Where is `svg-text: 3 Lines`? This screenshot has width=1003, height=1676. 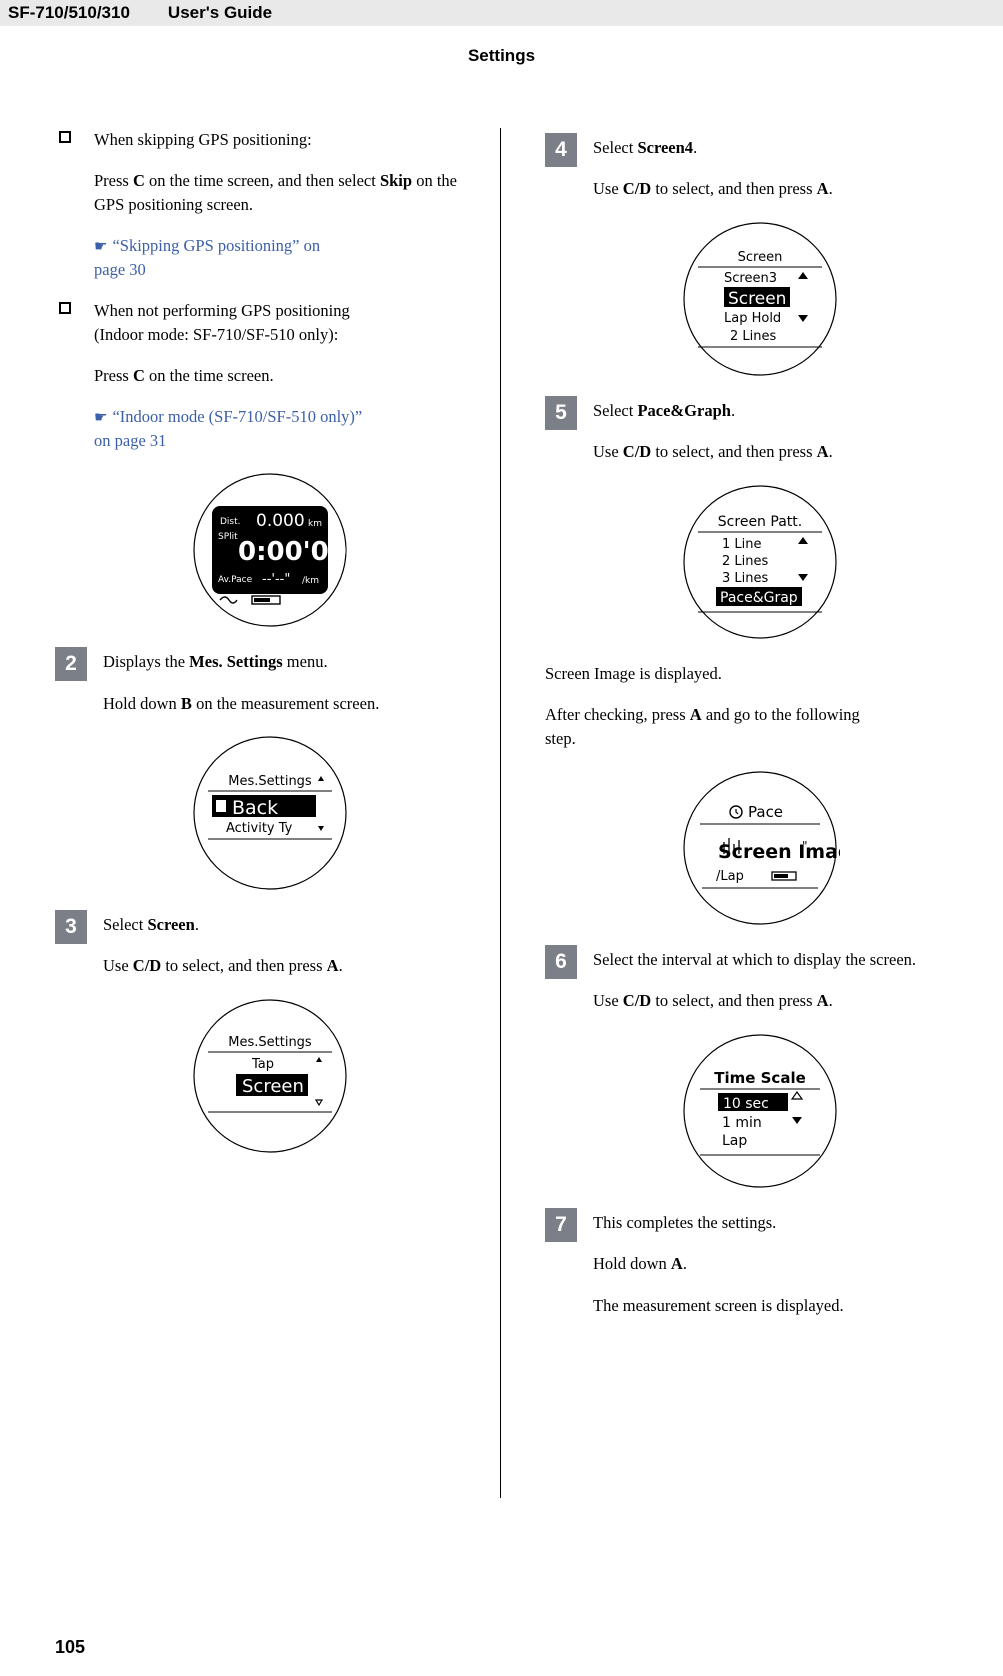 svg-text: 3 Lines is located at coordinates (745, 578).